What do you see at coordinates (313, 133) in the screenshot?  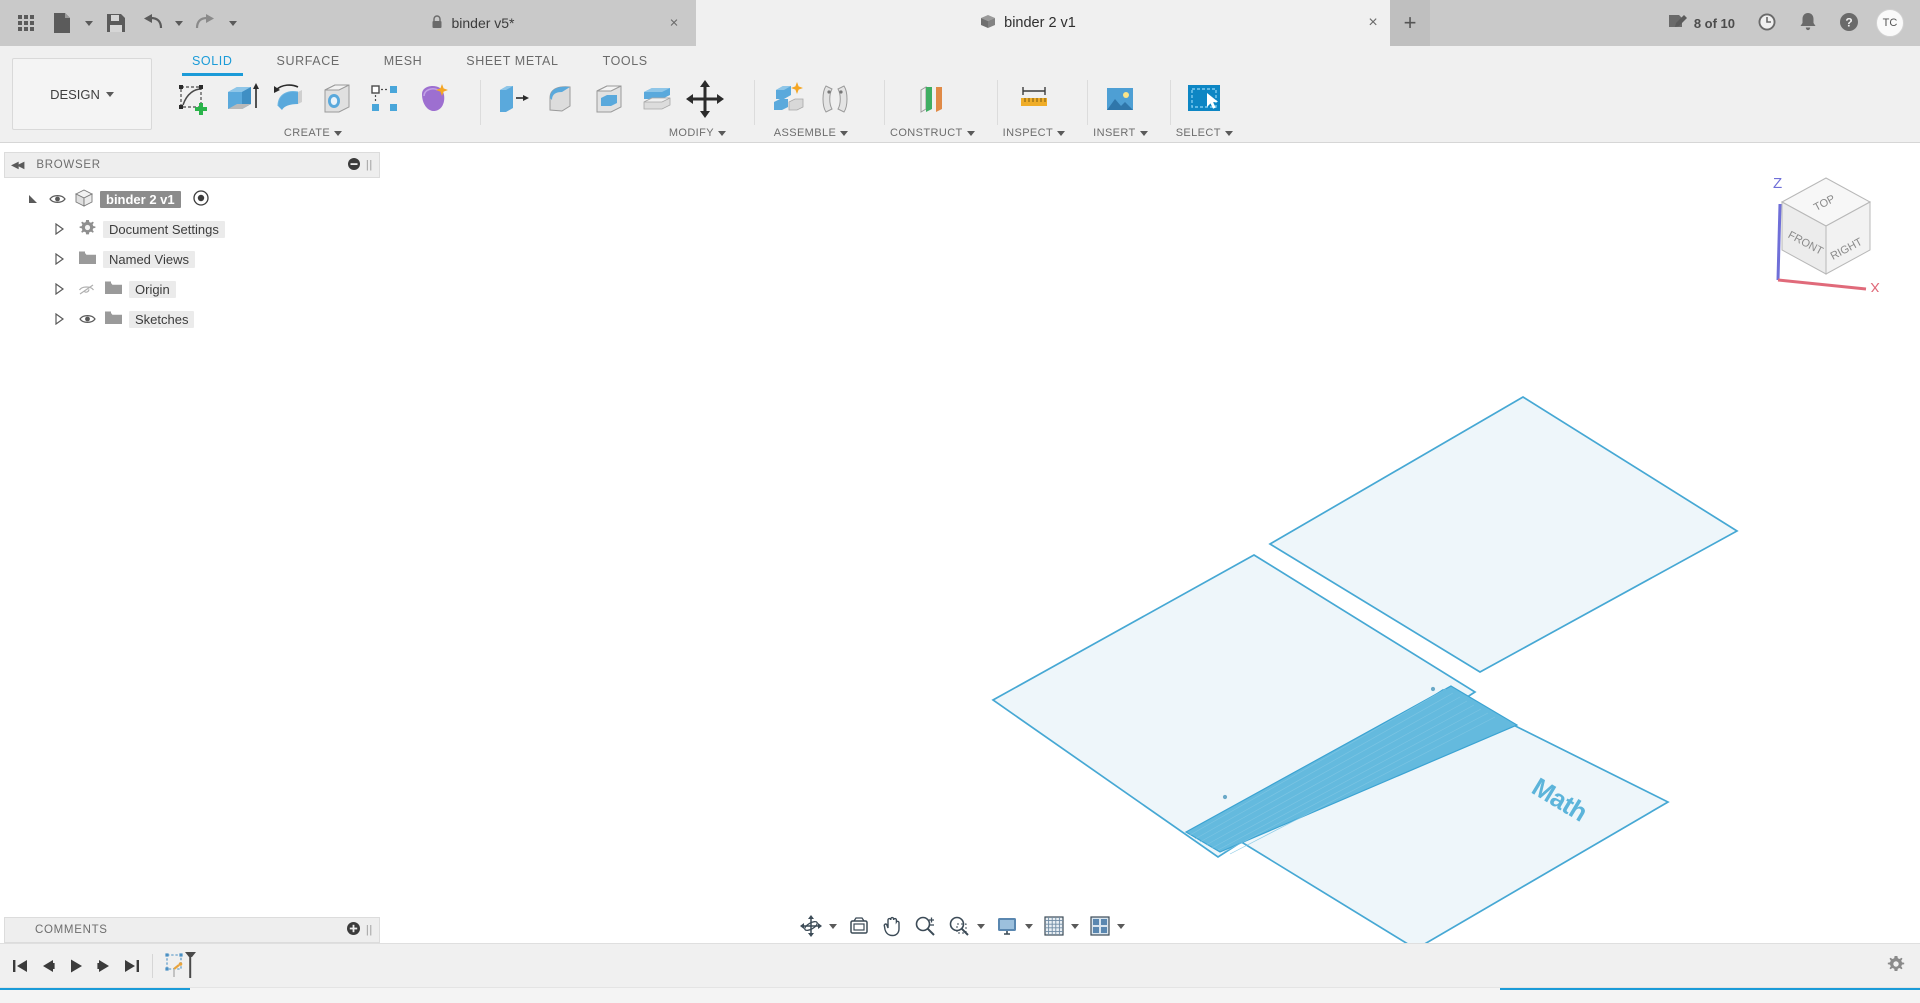 I see `panel-label-create: CREATE` at bounding box center [313, 133].